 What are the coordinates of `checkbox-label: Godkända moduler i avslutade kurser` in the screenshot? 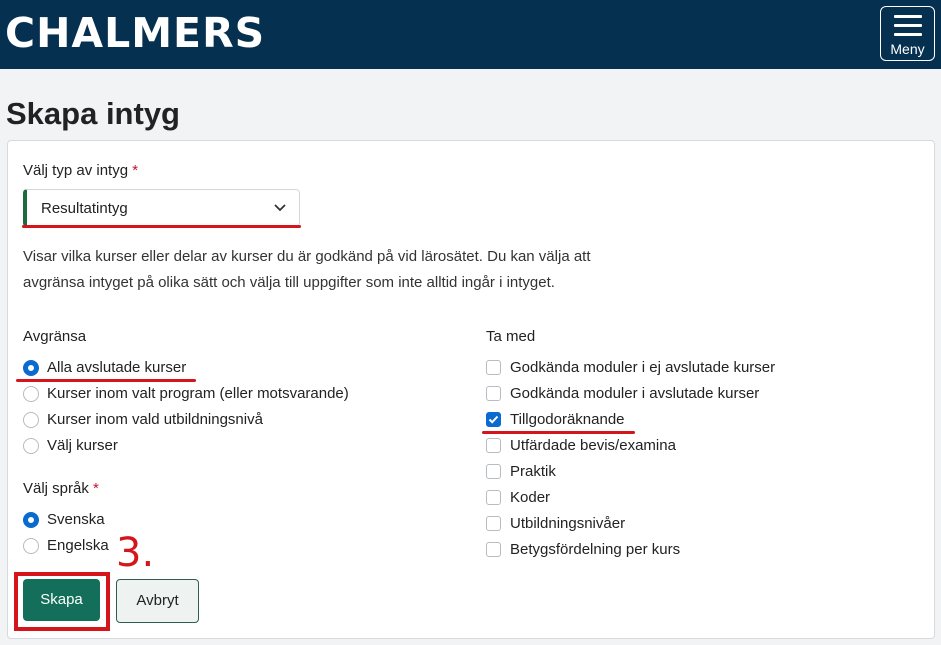 It's located at (634, 393).